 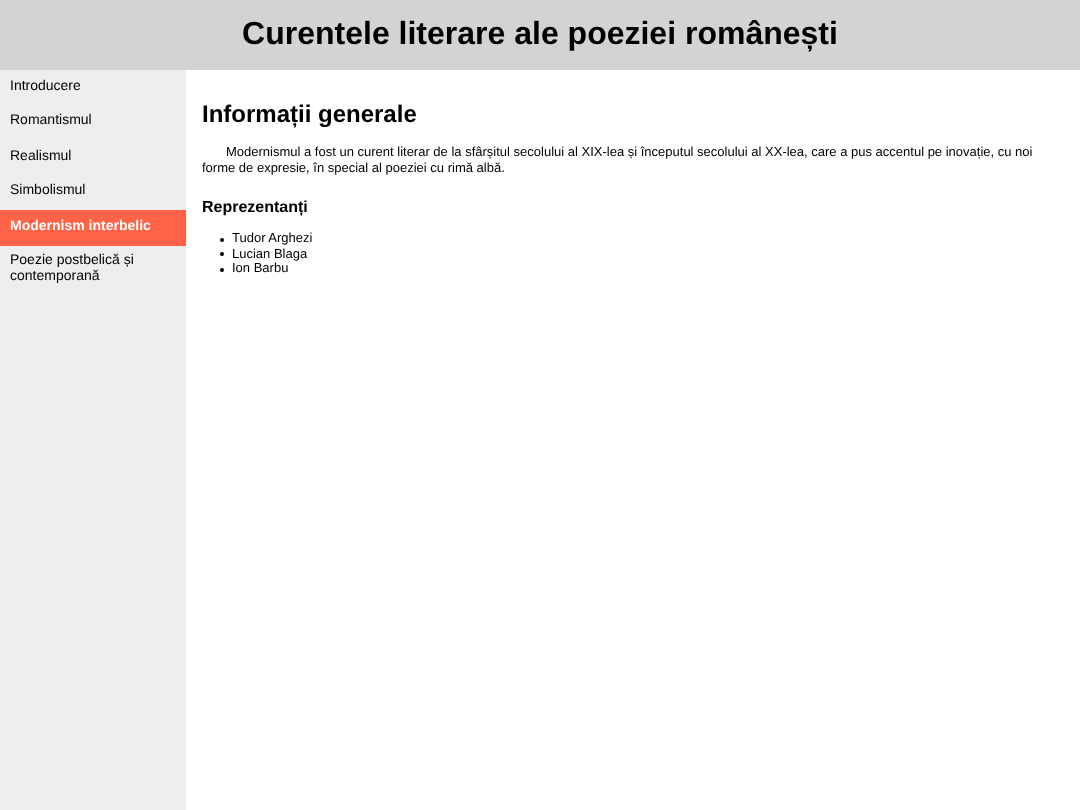 I want to click on section-heading: Informații generale, so click(x=310, y=114).